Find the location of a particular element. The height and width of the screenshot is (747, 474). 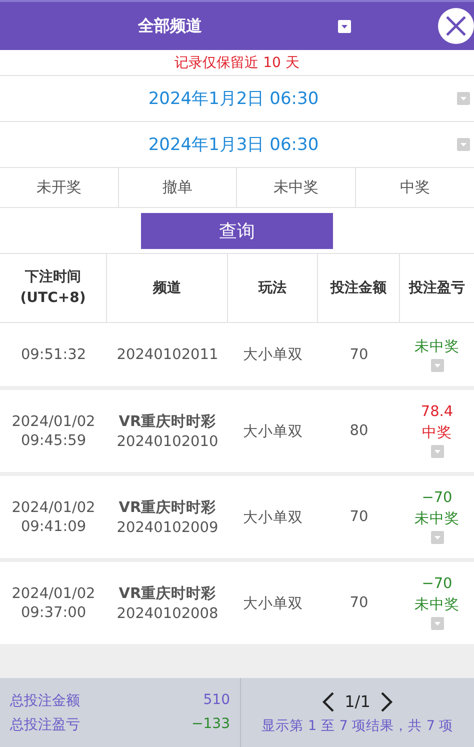

total-value: −133 is located at coordinates (211, 725).